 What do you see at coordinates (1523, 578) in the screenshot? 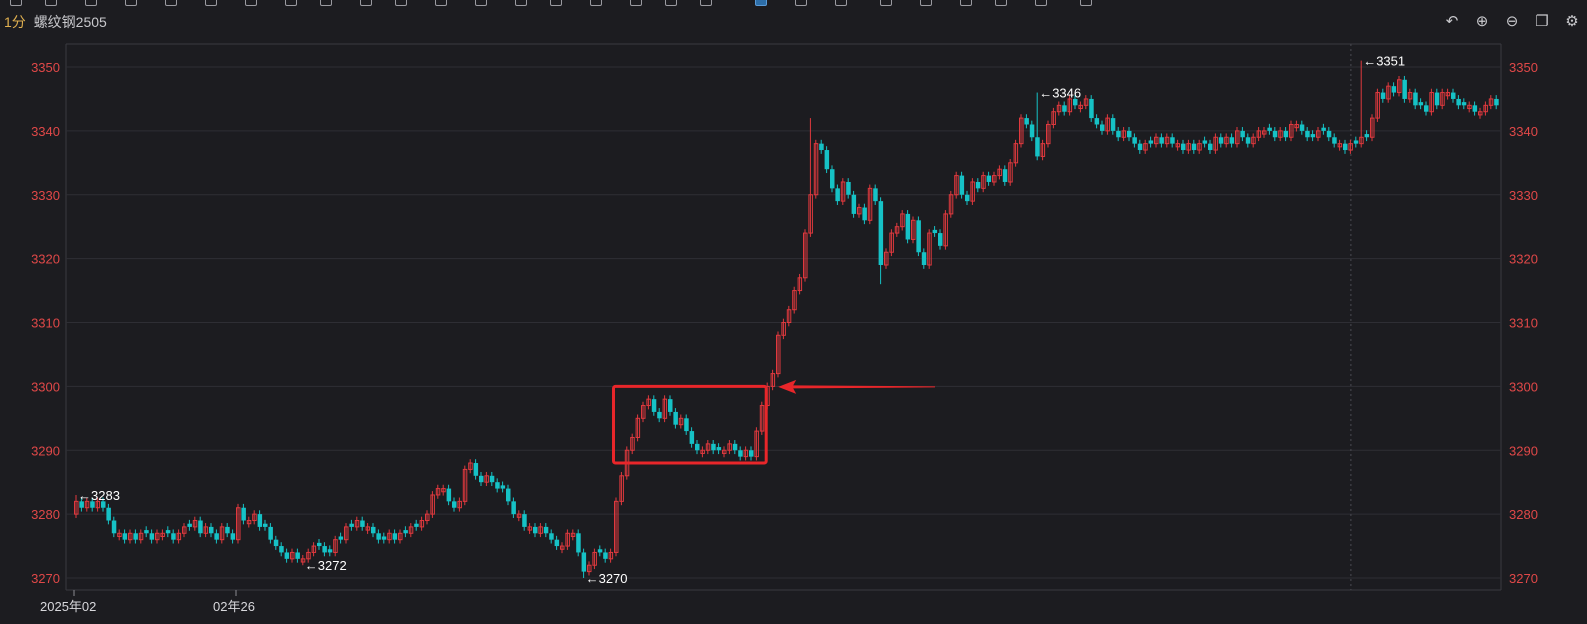
I see `y-tick-right-3270: 3270` at bounding box center [1523, 578].